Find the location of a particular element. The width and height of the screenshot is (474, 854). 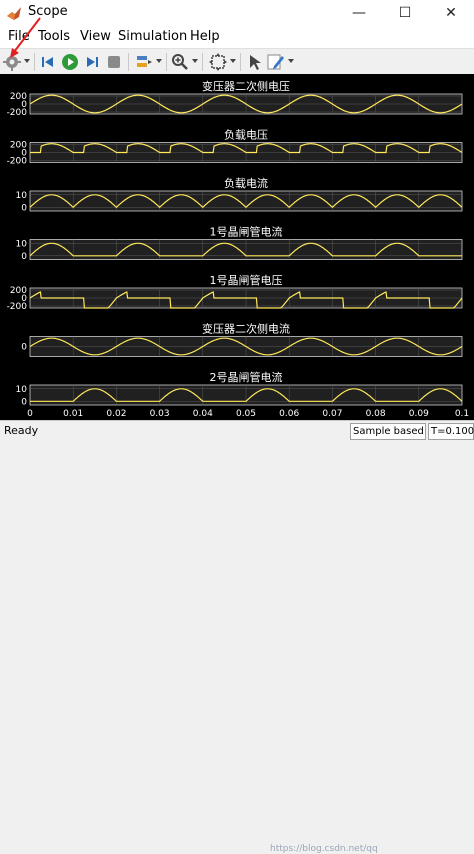

menu-simulation: Simulation is located at coordinates (152, 36).